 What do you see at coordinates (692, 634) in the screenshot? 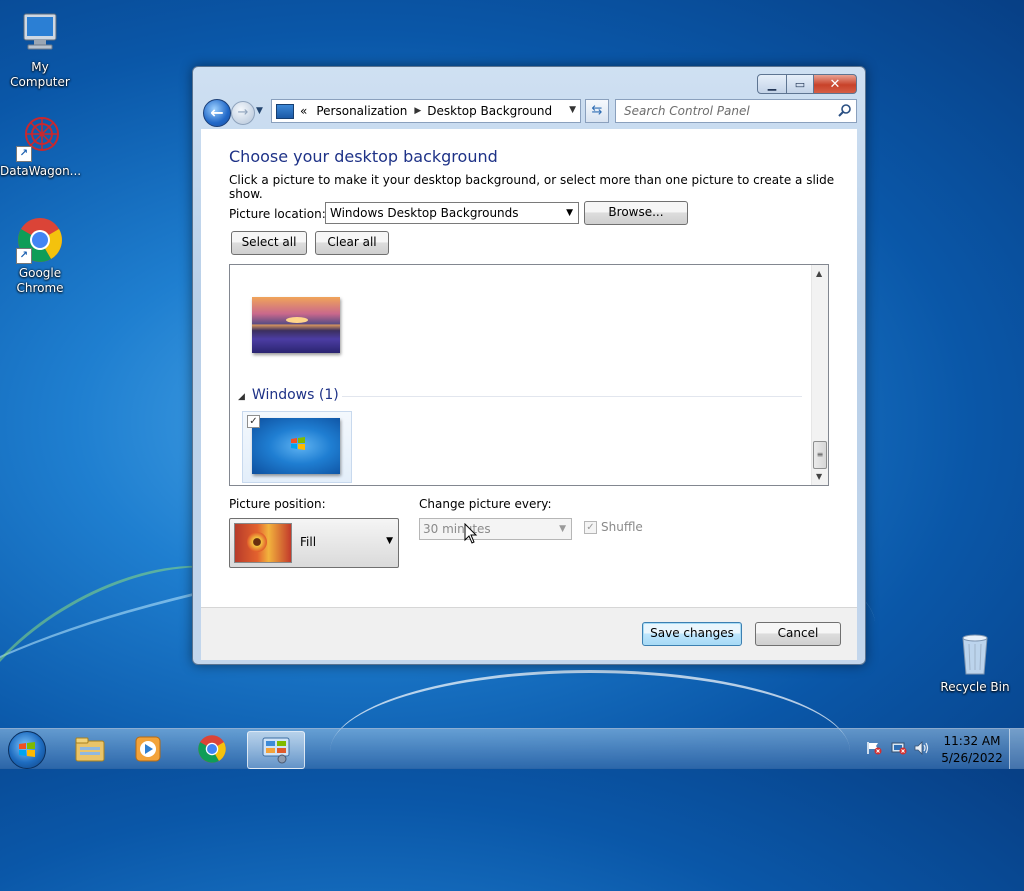
I see `save-changes-button: Save changes` at bounding box center [692, 634].